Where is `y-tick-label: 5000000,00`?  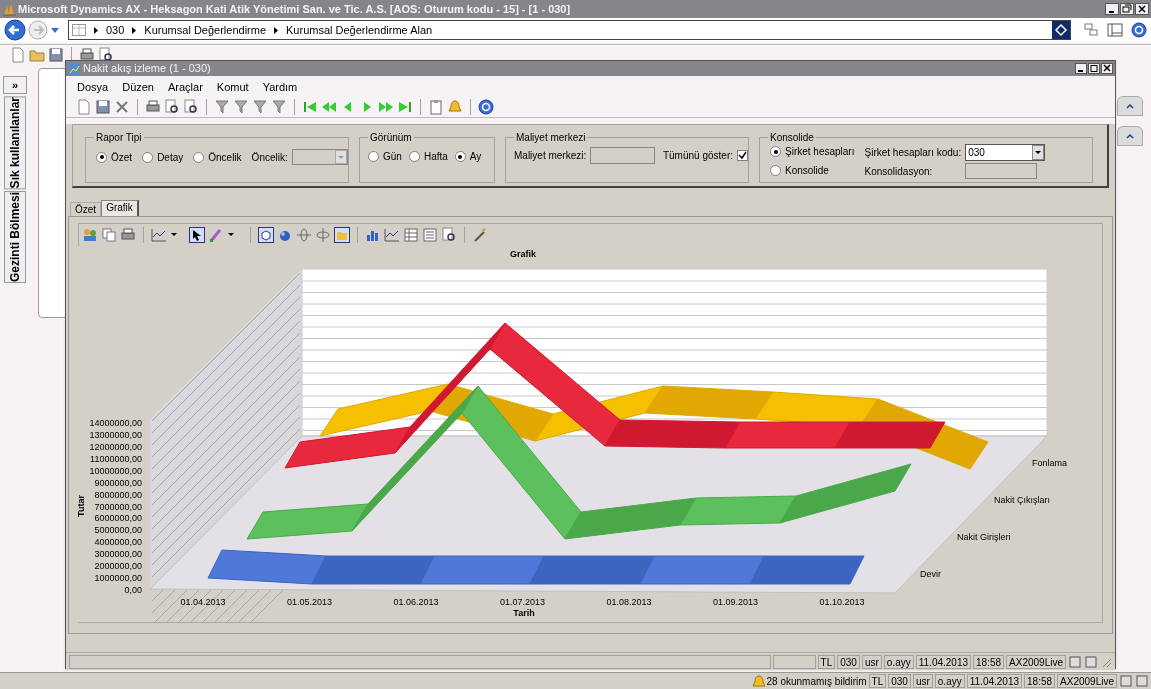
y-tick-label: 5000000,00 is located at coordinates (118, 530).